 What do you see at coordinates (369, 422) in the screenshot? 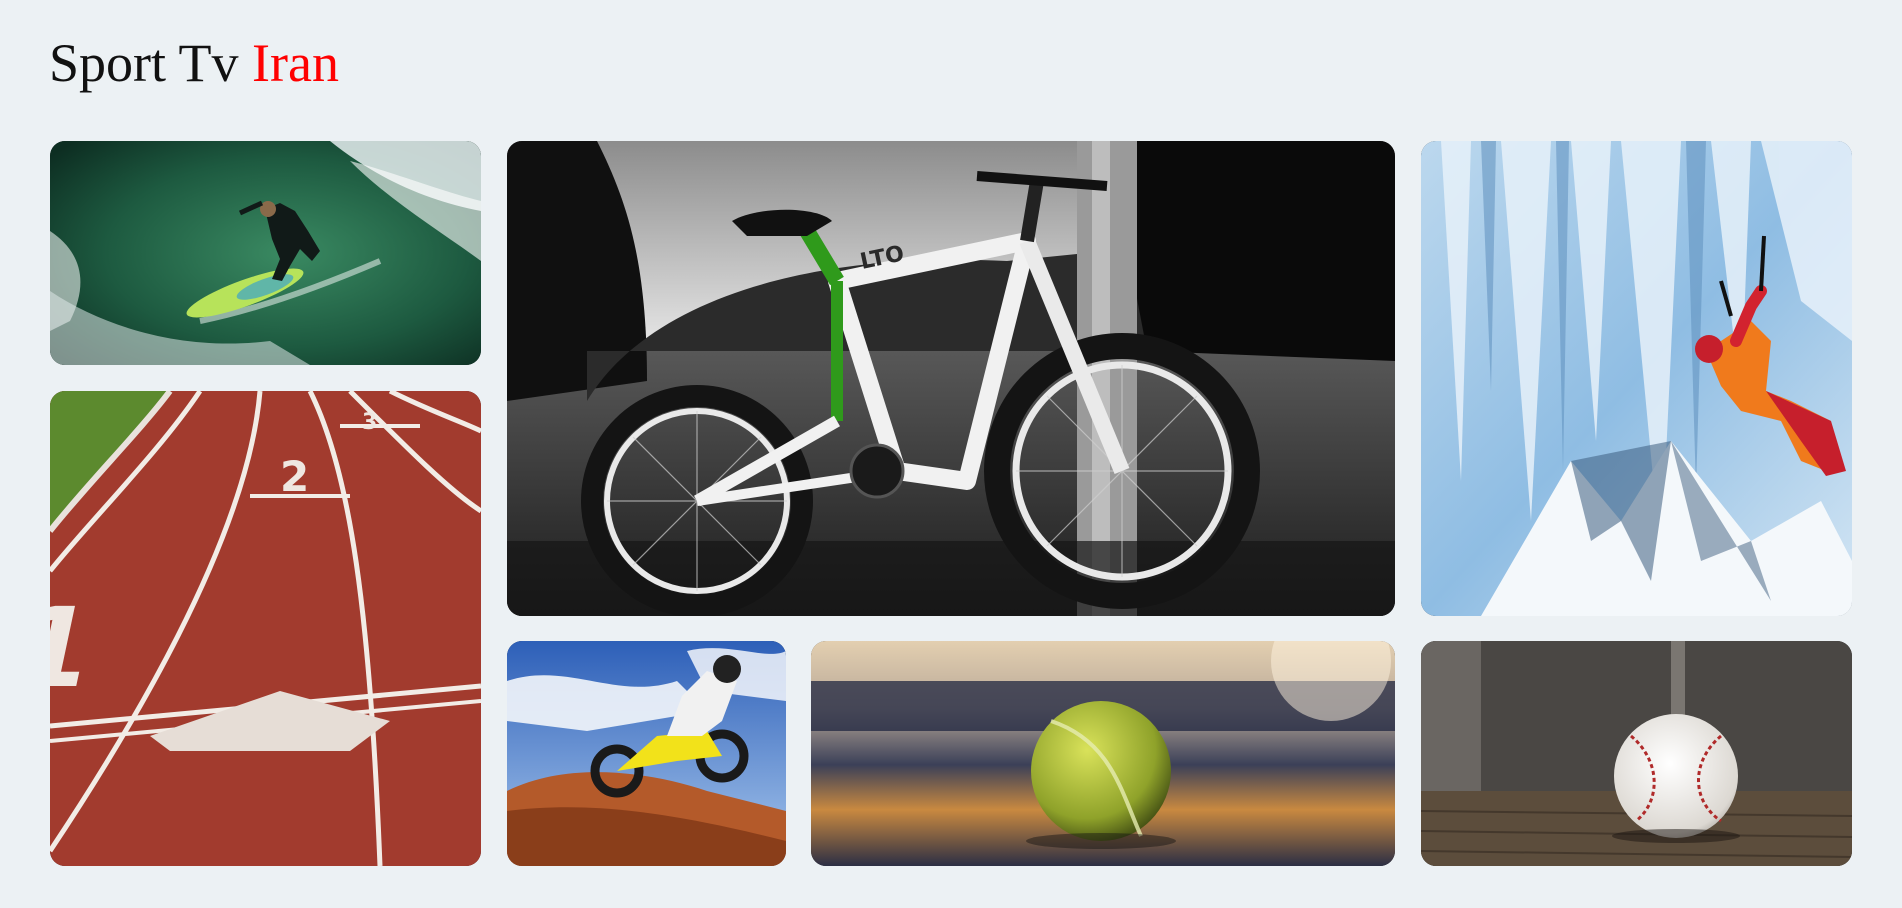
I see `lane-number-3: 3` at bounding box center [369, 422].